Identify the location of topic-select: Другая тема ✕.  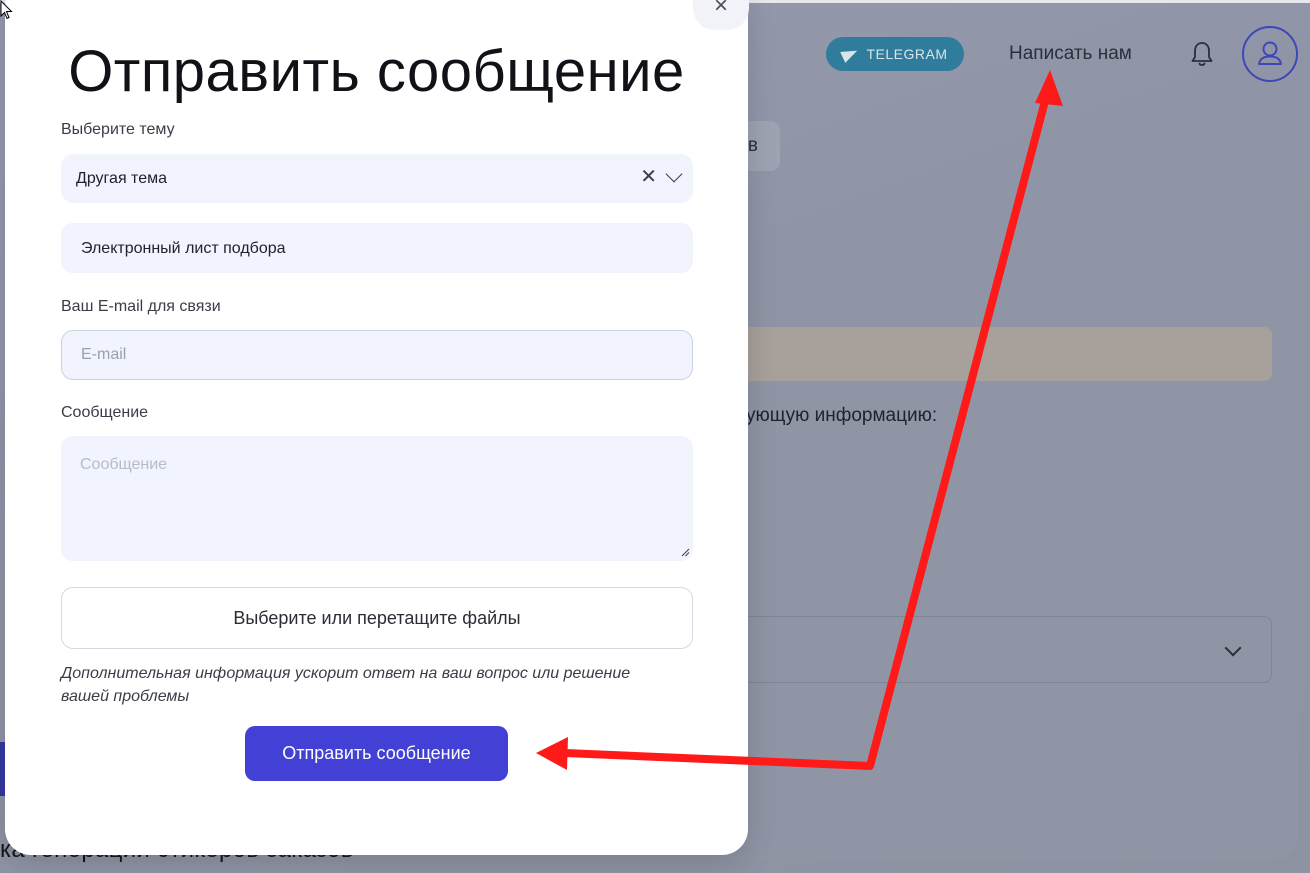
(377, 178).